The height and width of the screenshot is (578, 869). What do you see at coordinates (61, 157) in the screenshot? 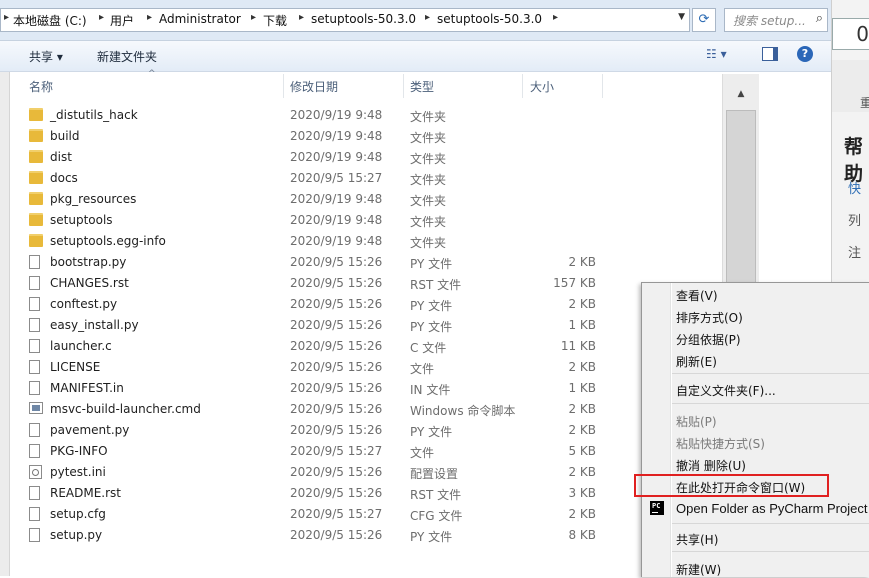
I see `file-name: dist` at bounding box center [61, 157].